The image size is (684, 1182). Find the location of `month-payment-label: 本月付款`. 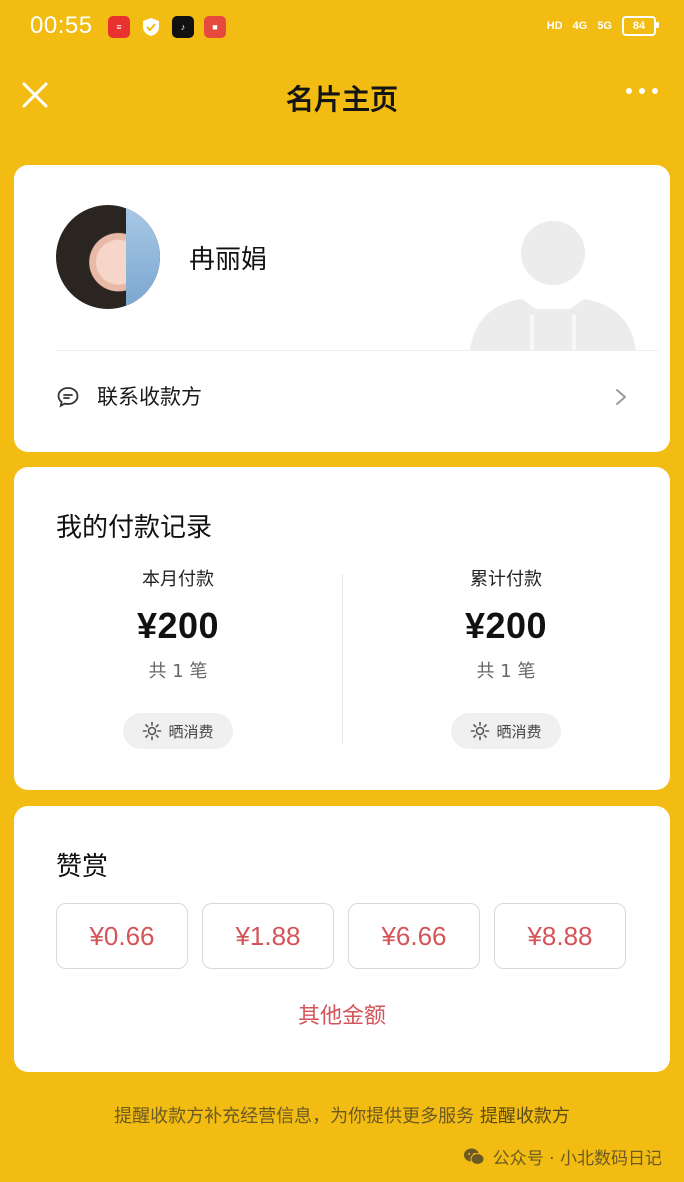

month-payment-label: 本月付款 is located at coordinates (178, 579).